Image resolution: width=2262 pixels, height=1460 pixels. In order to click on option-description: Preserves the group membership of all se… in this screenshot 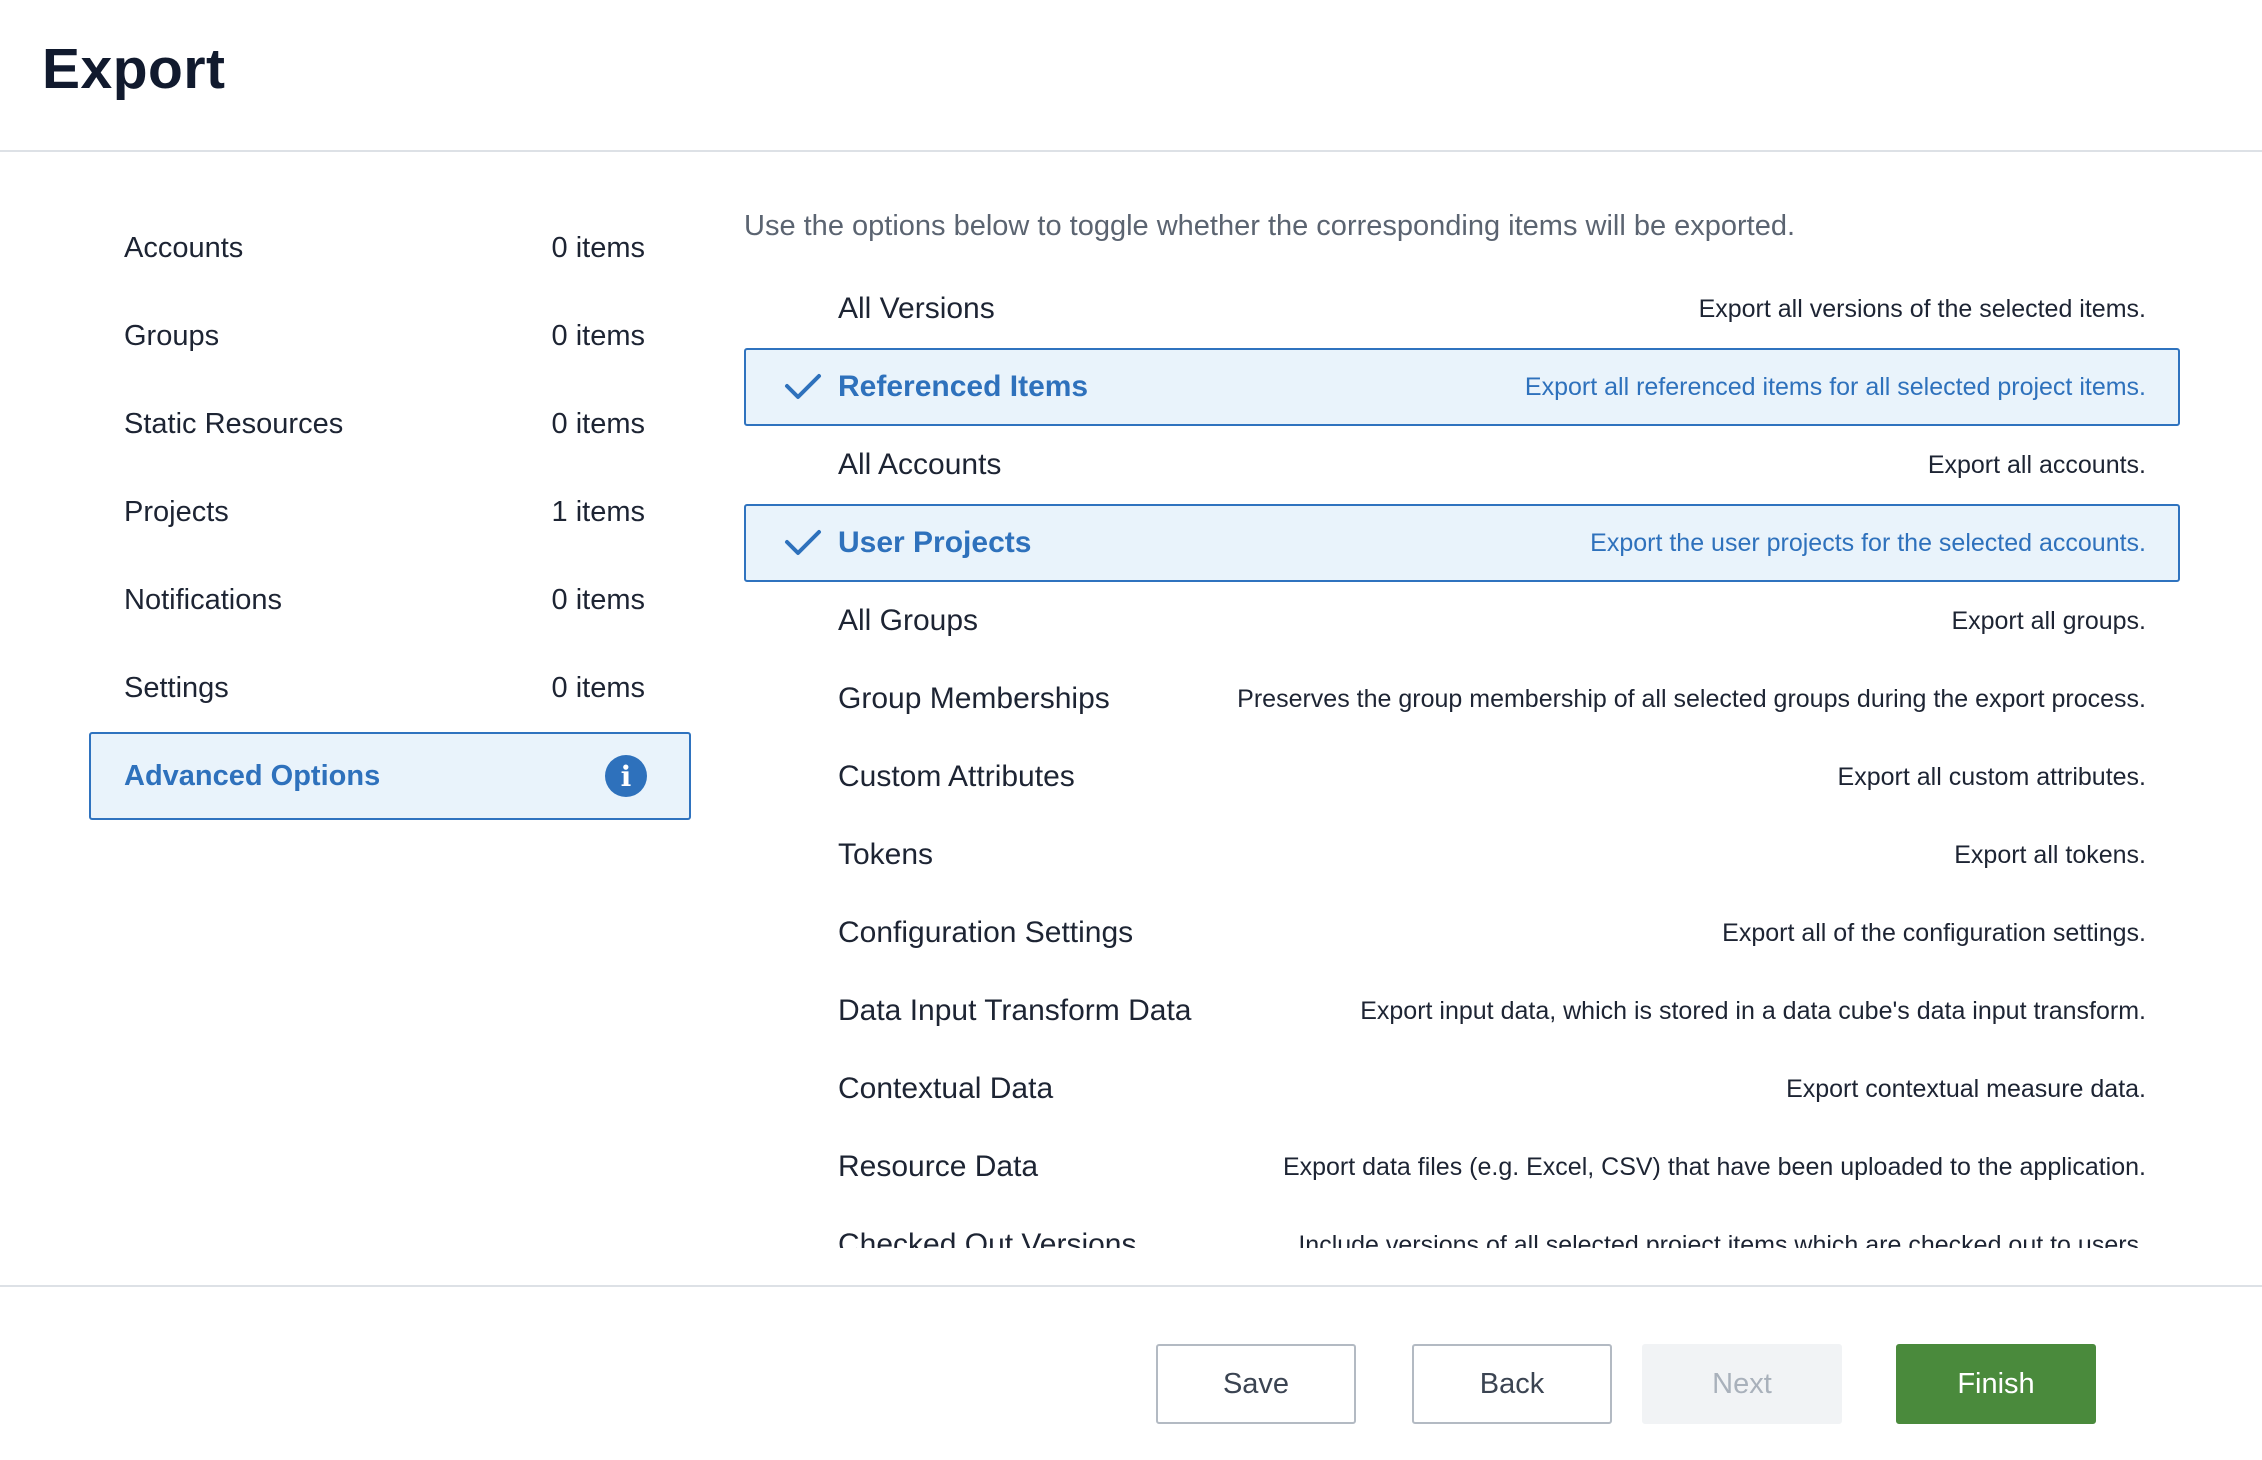, I will do `click(1691, 698)`.